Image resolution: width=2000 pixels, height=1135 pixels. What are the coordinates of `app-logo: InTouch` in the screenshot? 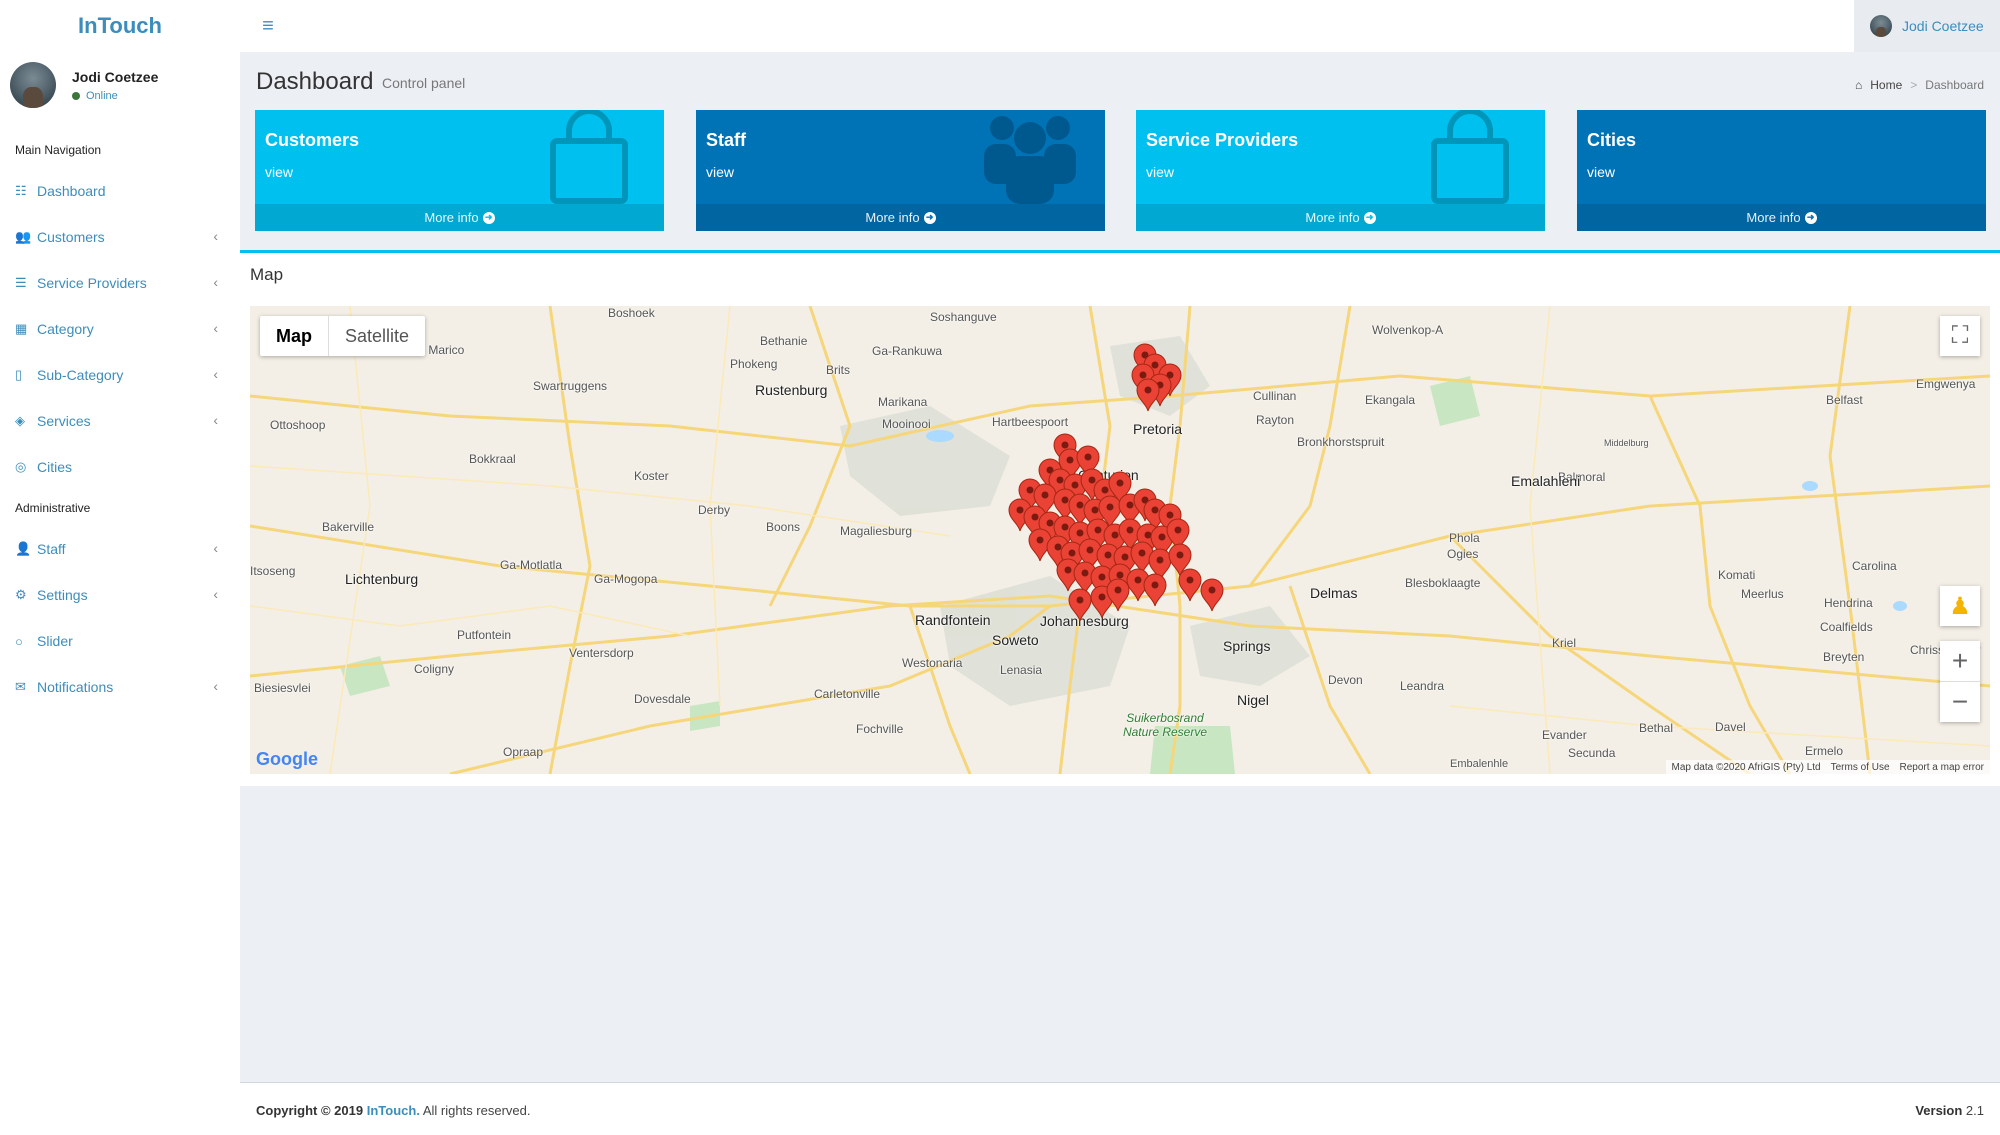 It's located at (120, 26).